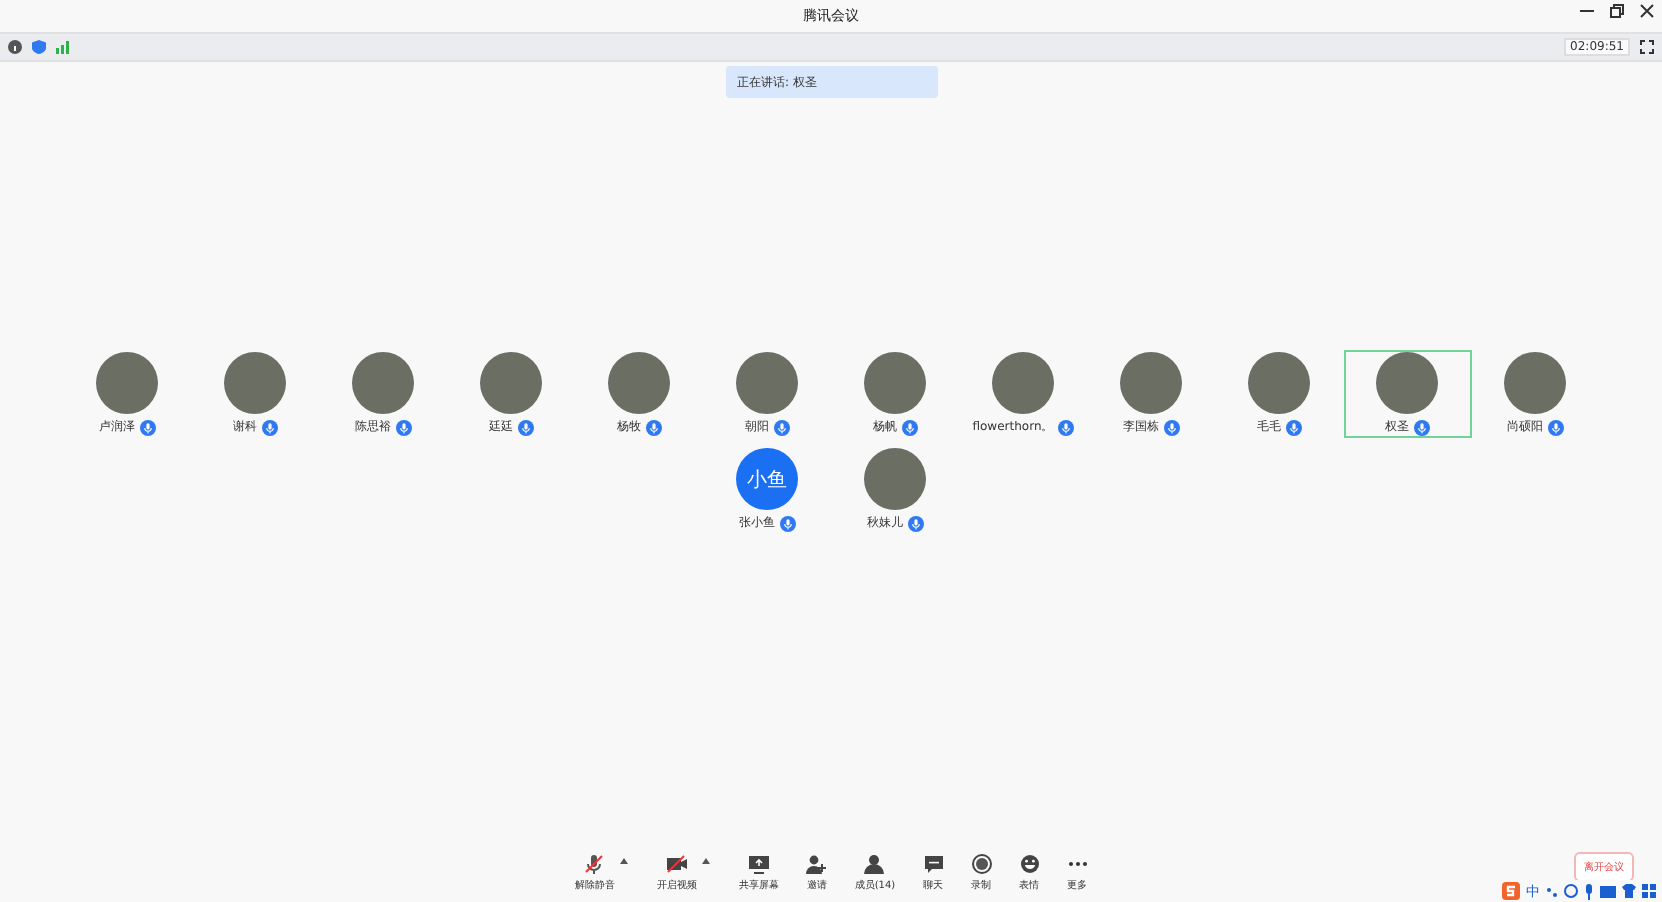  I want to click on fullscreen-icon, so click(1647, 47).